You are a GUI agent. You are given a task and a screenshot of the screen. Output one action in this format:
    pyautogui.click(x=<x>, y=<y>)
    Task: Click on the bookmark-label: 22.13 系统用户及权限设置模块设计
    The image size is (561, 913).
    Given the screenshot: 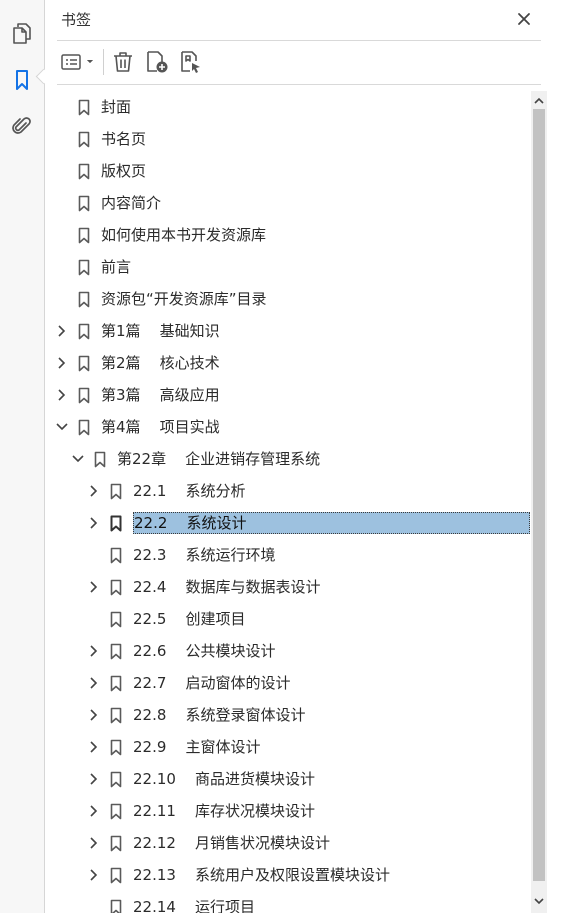 What is the action you would take?
    pyautogui.click(x=261, y=875)
    